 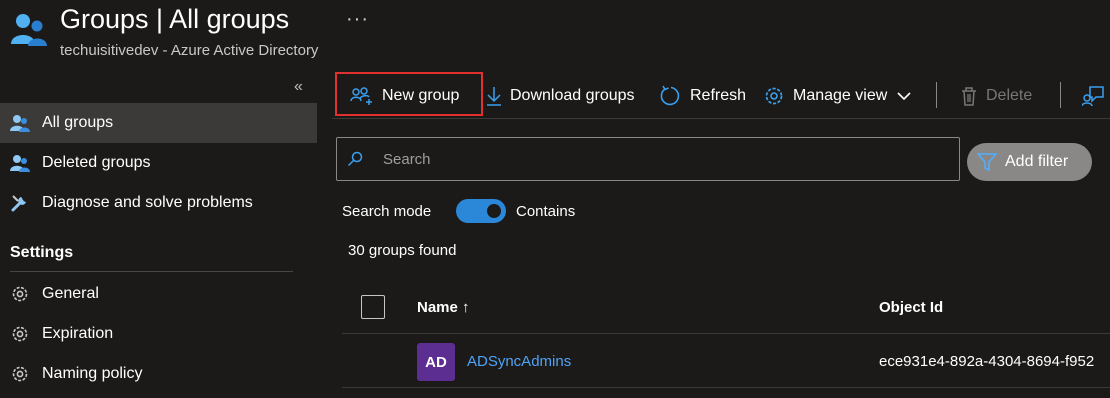 What do you see at coordinates (298, 87) in the screenshot?
I see `collapse-sidebar-icon: «` at bounding box center [298, 87].